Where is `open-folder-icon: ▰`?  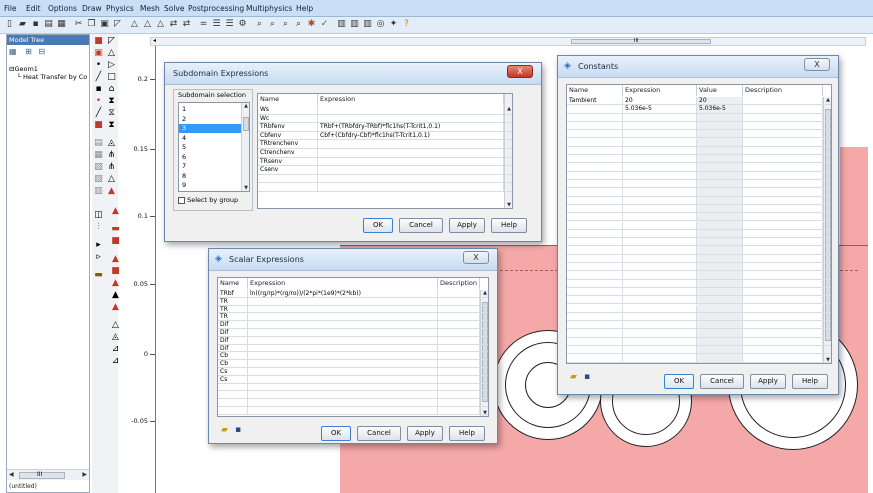
open-folder-icon: ▰ is located at coordinates (224, 430).